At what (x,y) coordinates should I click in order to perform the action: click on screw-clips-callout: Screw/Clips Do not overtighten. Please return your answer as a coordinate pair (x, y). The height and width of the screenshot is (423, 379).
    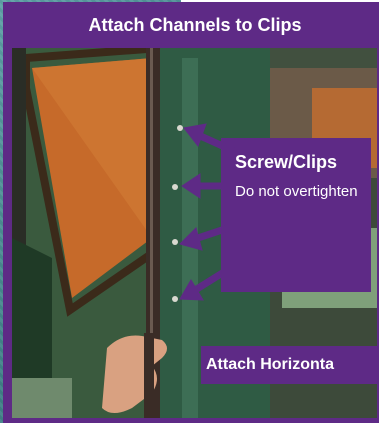
    Looking at the image, I should click on (296, 215).